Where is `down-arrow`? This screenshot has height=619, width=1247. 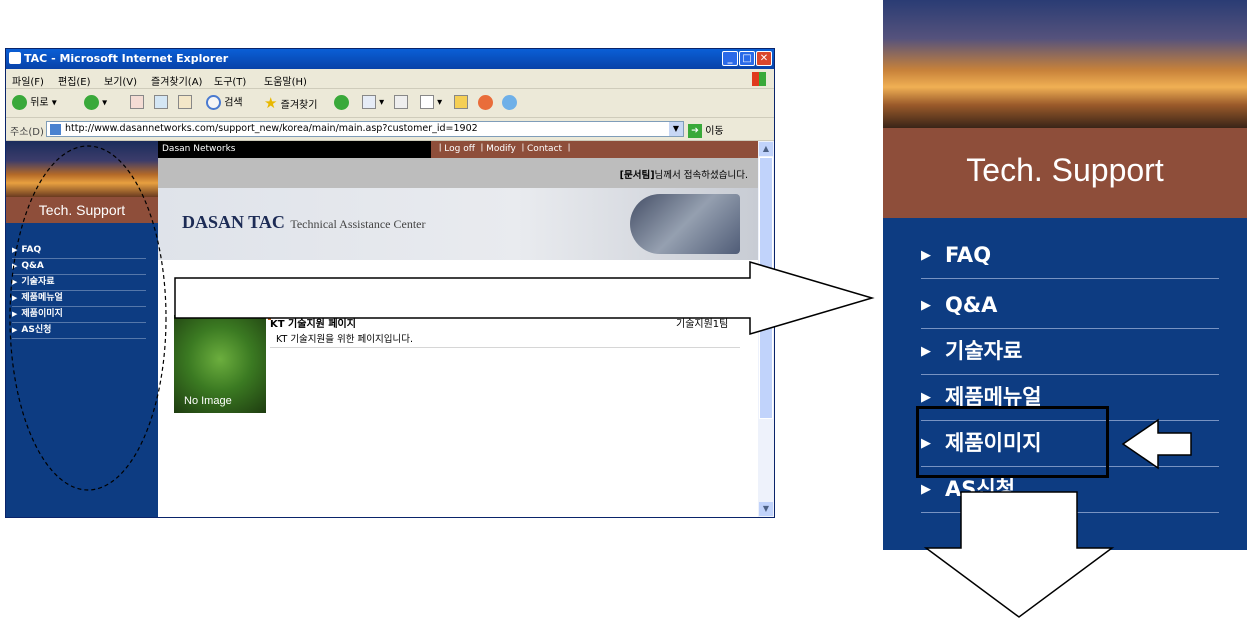 down-arrow is located at coordinates (1019, 554).